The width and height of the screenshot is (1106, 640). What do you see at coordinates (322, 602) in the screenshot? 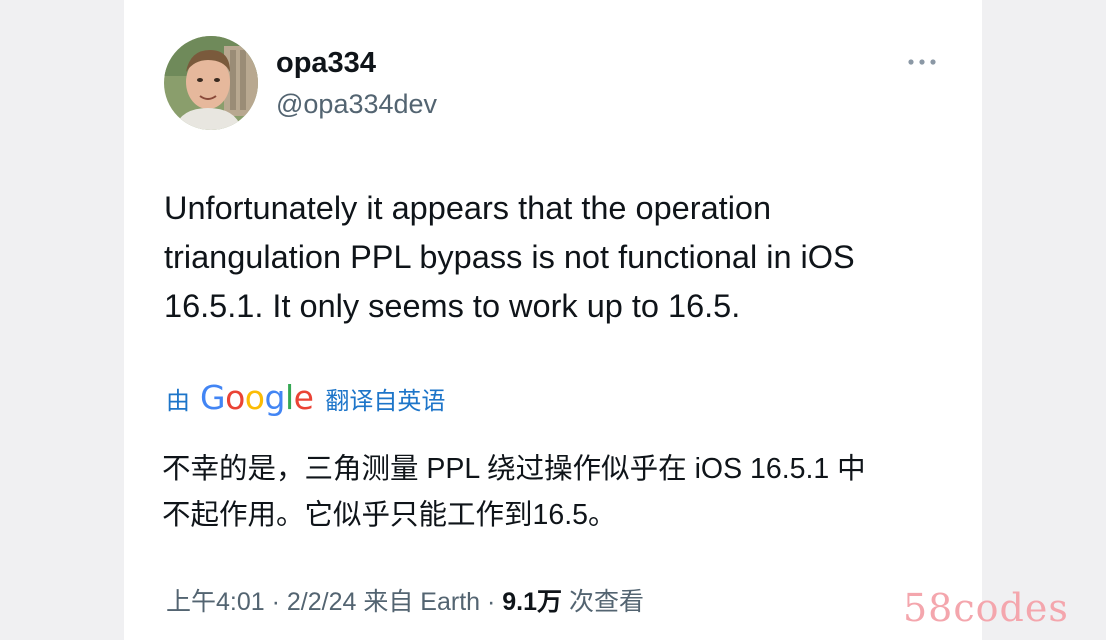
I see `tweet-date: 2/2/24` at bounding box center [322, 602].